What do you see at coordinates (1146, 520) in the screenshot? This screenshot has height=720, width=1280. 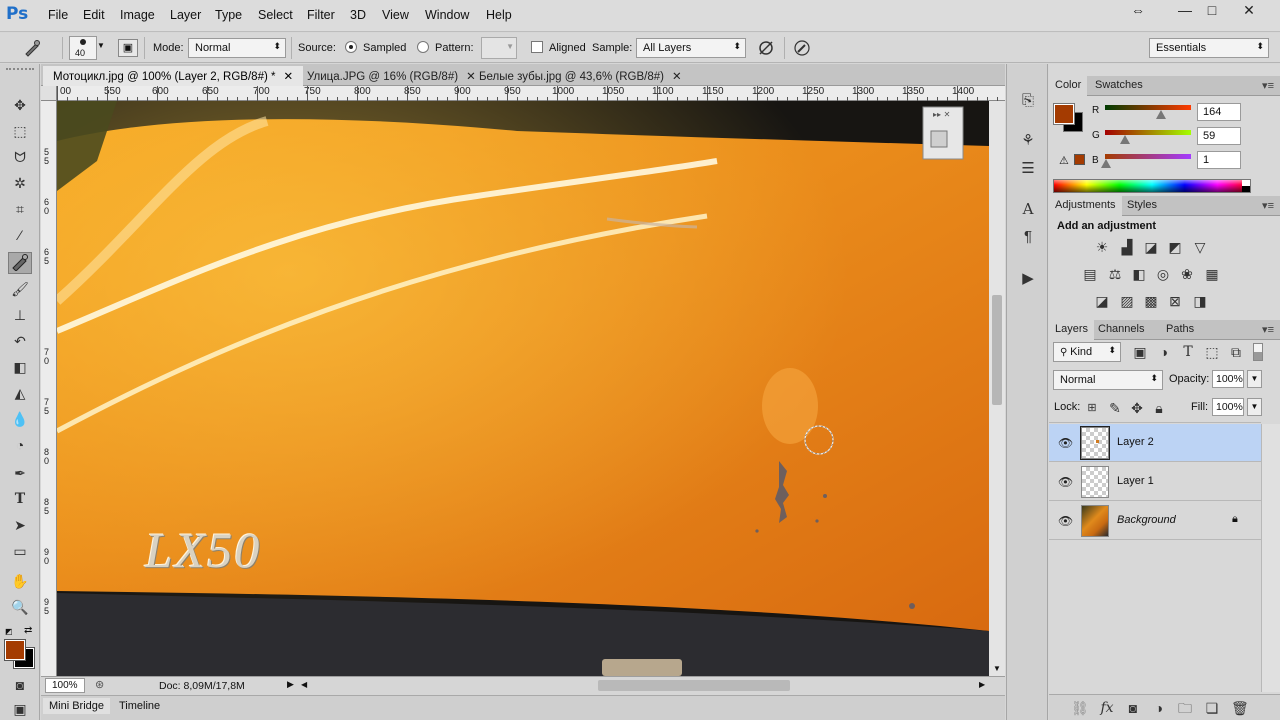 I see `layer-name: Background` at bounding box center [1146, 520].